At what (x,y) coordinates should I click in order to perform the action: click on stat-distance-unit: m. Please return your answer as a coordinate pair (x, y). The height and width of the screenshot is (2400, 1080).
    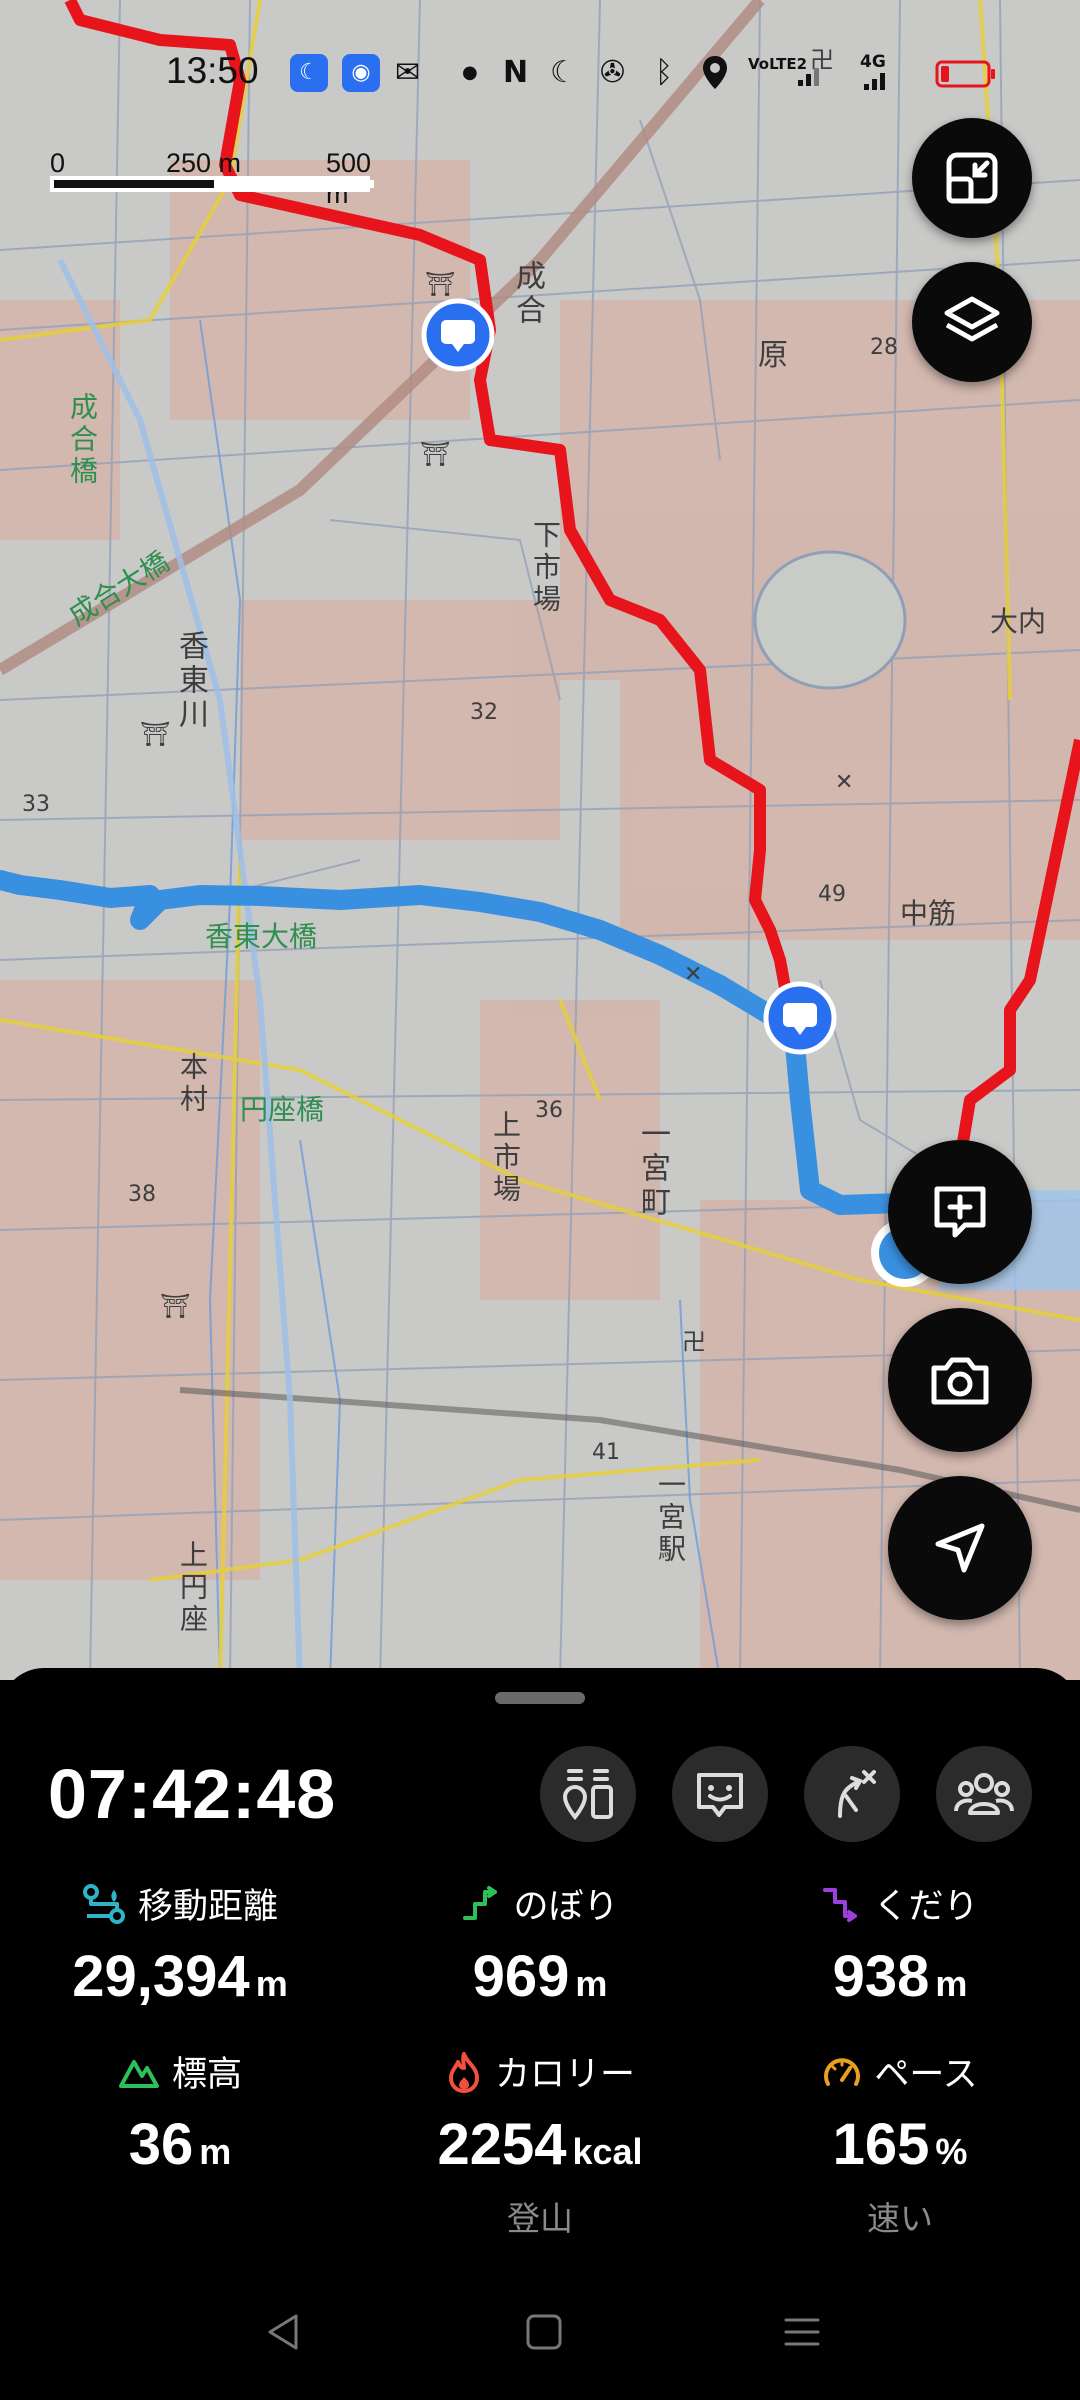
    Looking at the image, I should click on (271, 1983).